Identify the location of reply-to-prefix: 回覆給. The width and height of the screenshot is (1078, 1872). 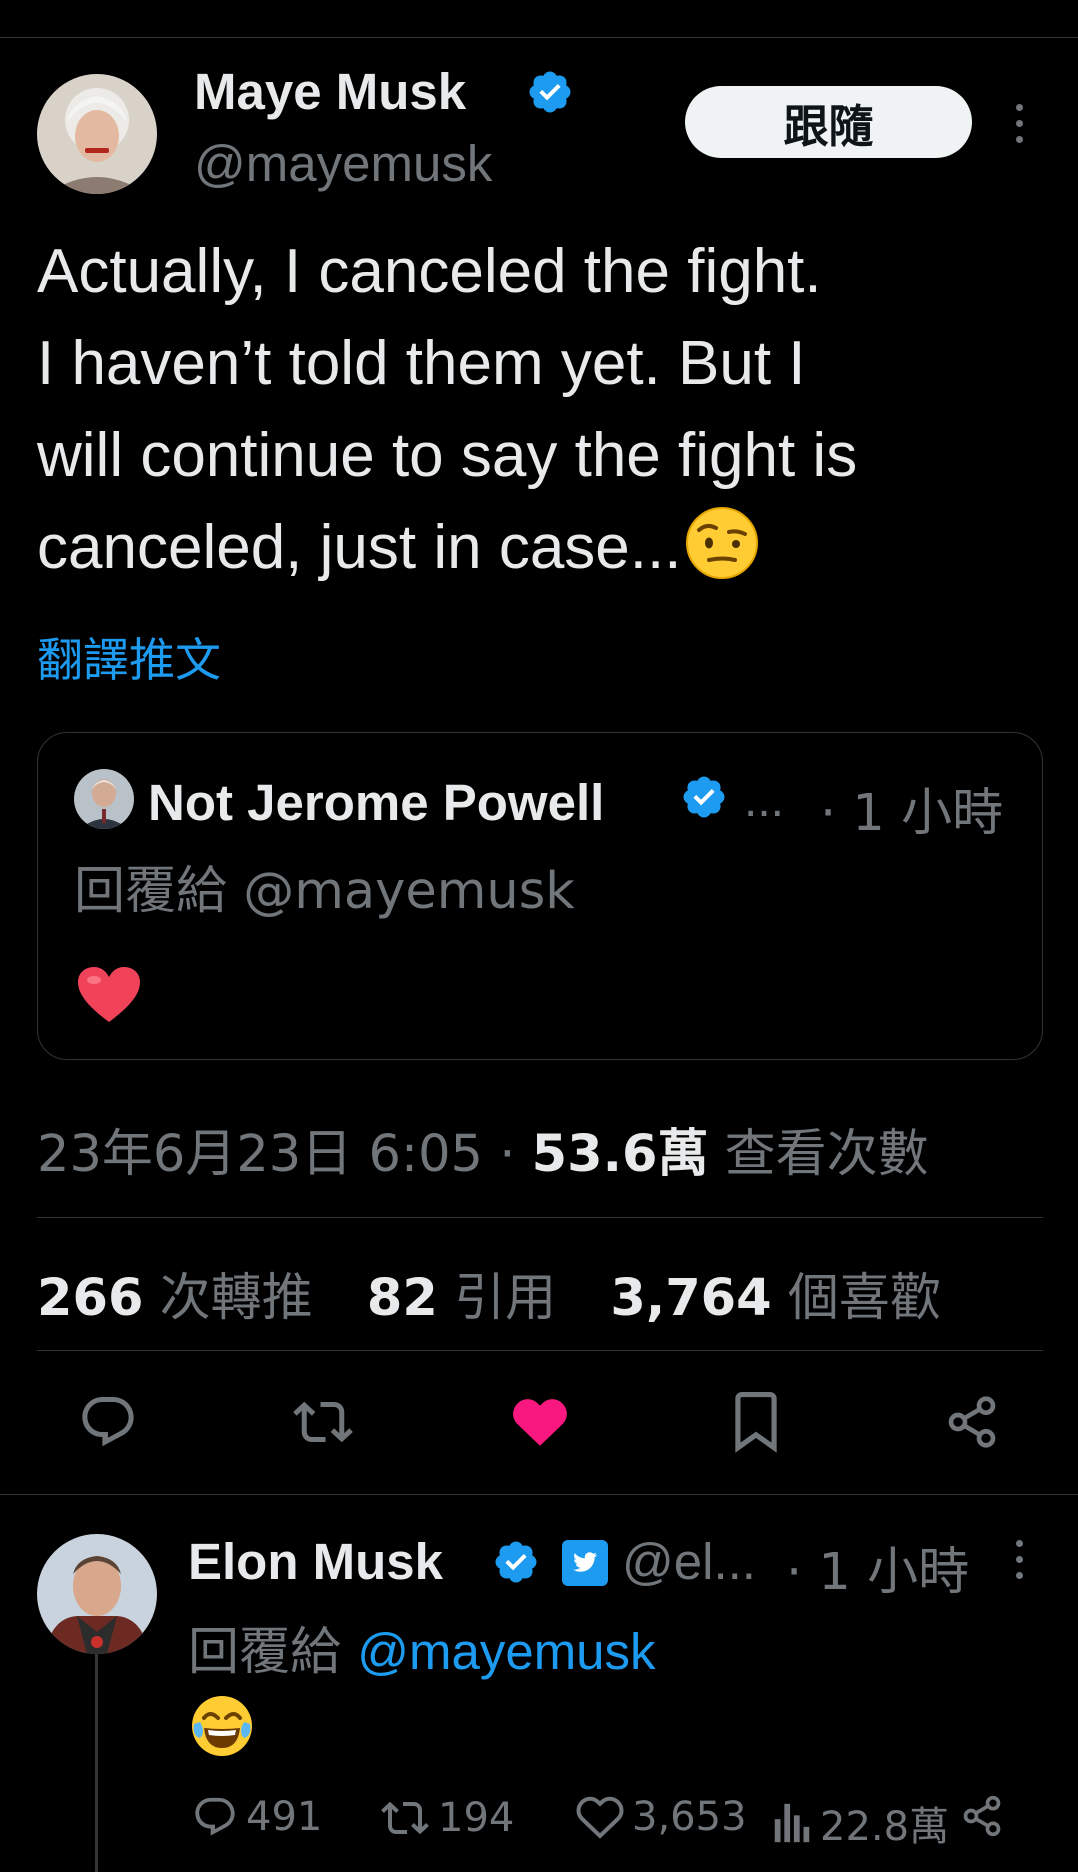
(273, 1652).